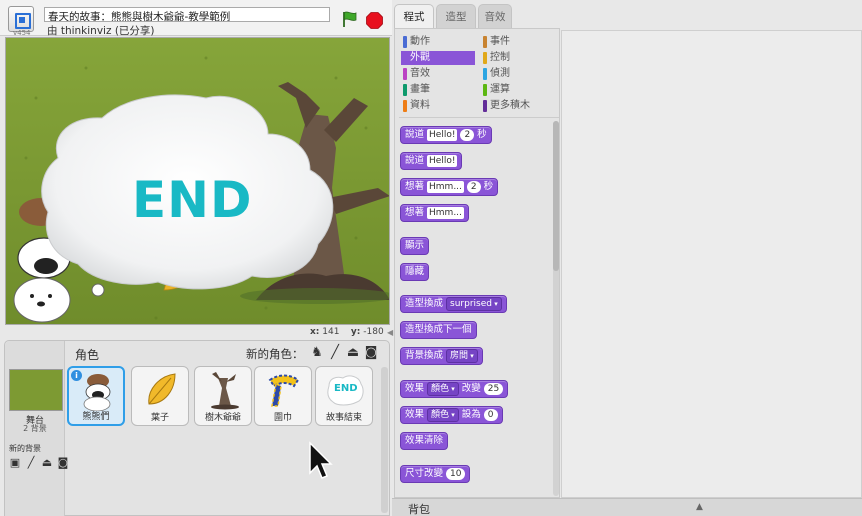 The height and width of the screenshot is (516, 862). I want to click on category-data: 資料, so click(415, 106).